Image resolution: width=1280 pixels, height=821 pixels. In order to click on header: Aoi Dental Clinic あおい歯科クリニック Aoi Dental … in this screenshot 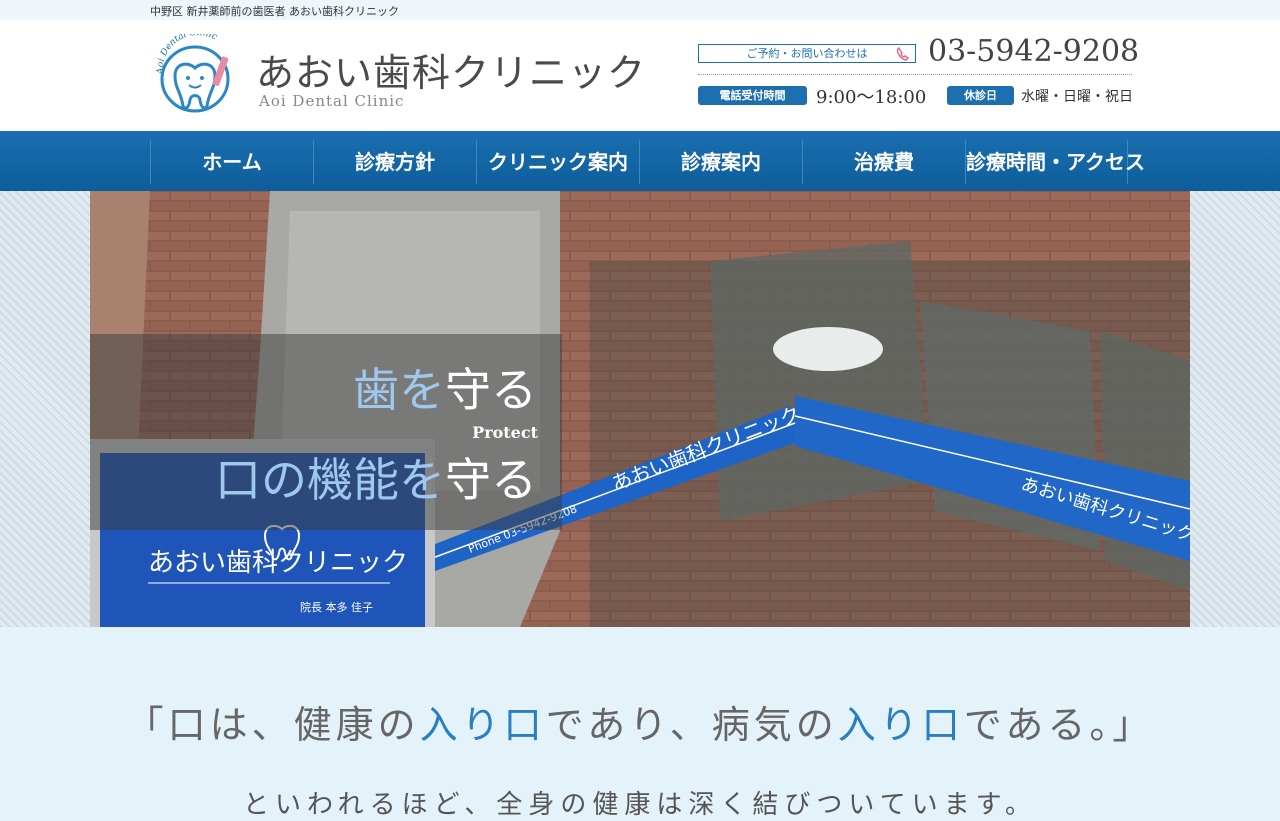, I will do `click(640, 75)`.